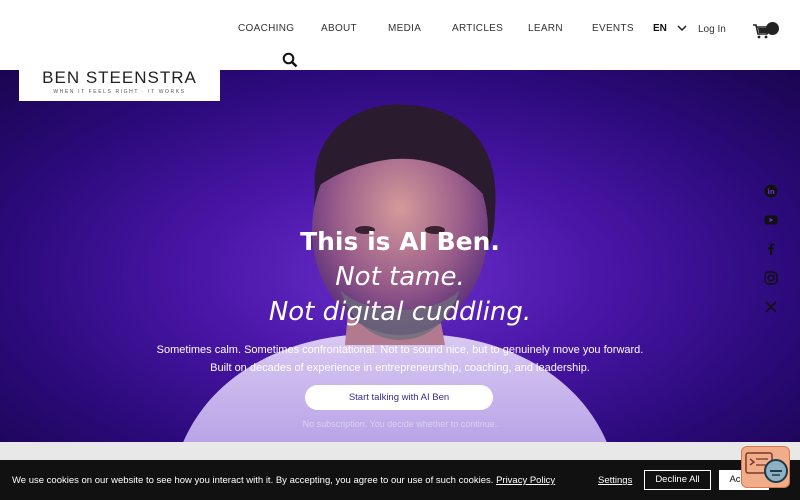 This screenshot has width=800, height=500. Describe the element at coordinates (682, 28) in the screenshot. I see `chevron-down-icon` at that location.